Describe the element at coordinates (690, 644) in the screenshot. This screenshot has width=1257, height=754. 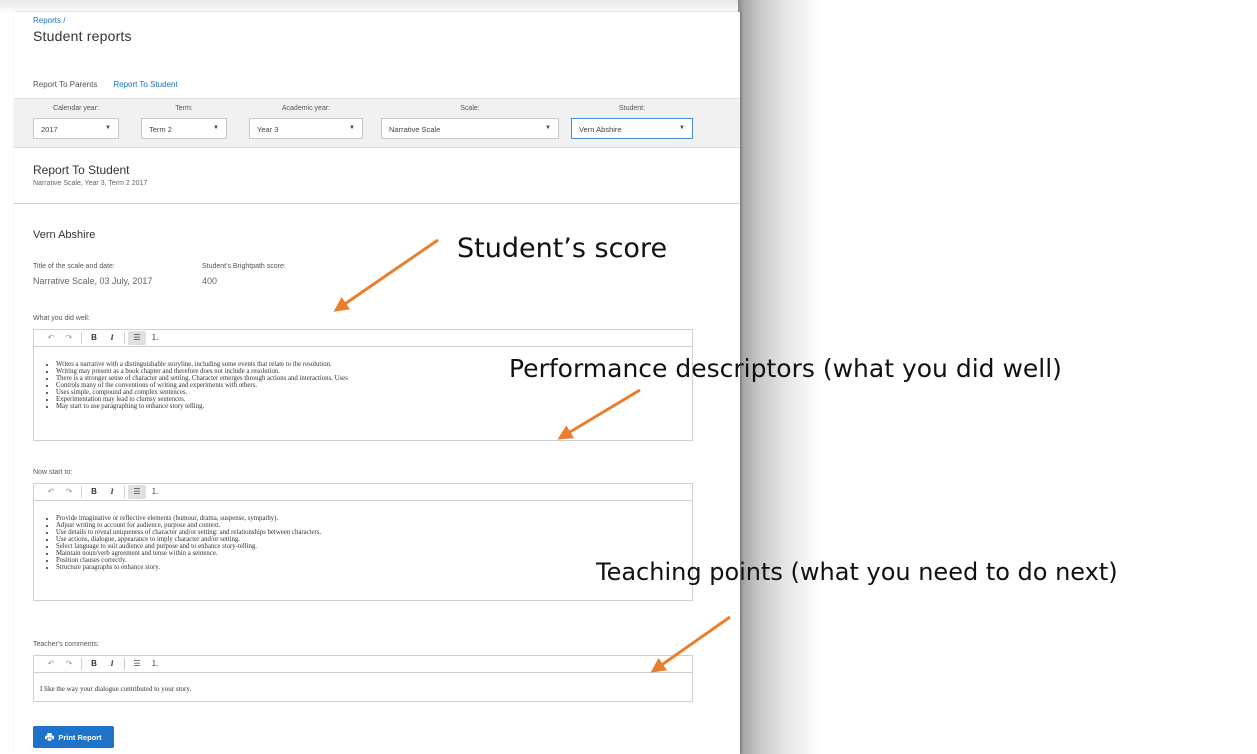
I see `teaching-points-arrow` at that location.